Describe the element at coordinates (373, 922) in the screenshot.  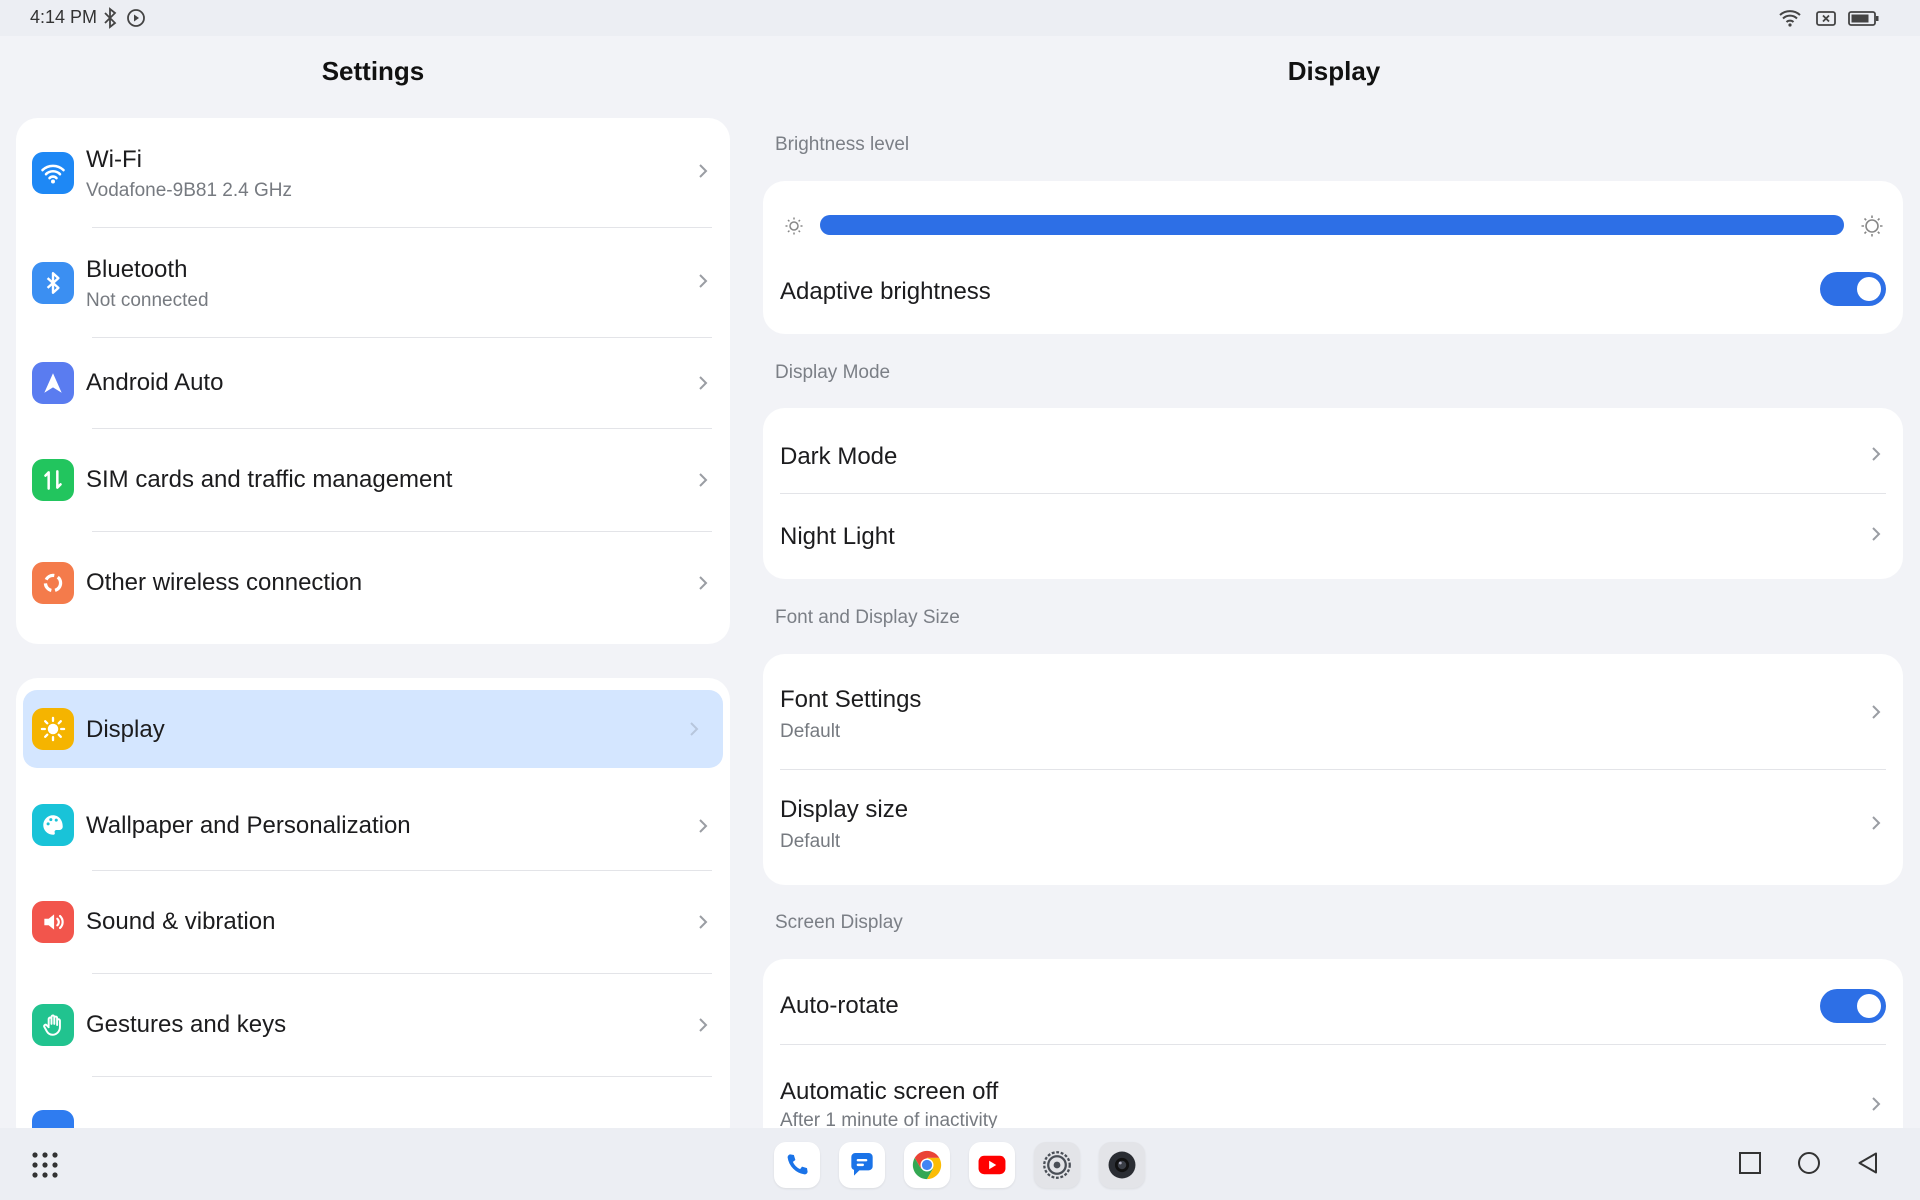
I see `sound-item: Sound & vibration` at that location.